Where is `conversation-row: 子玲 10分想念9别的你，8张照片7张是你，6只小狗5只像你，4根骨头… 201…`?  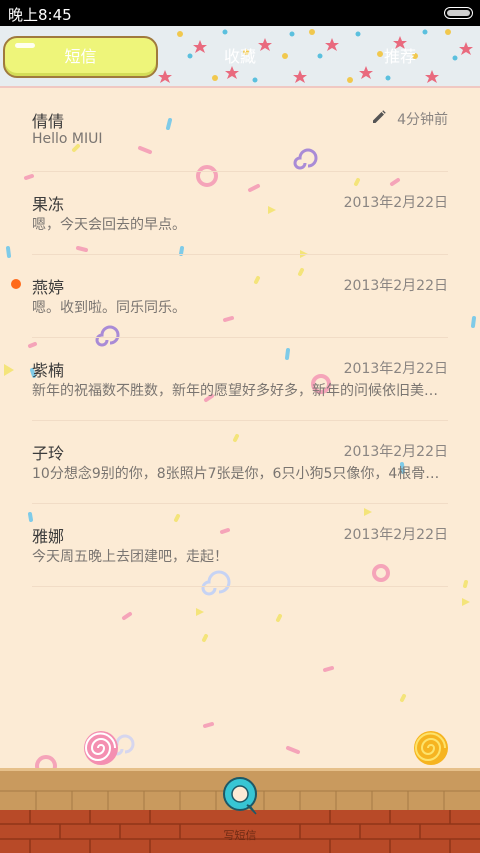 conversation-row: 子玲 10分想念9别的你，8张照片7张是你，6只小狗5只像你，4根骨头… 201… is located at coordinates (240, 463).